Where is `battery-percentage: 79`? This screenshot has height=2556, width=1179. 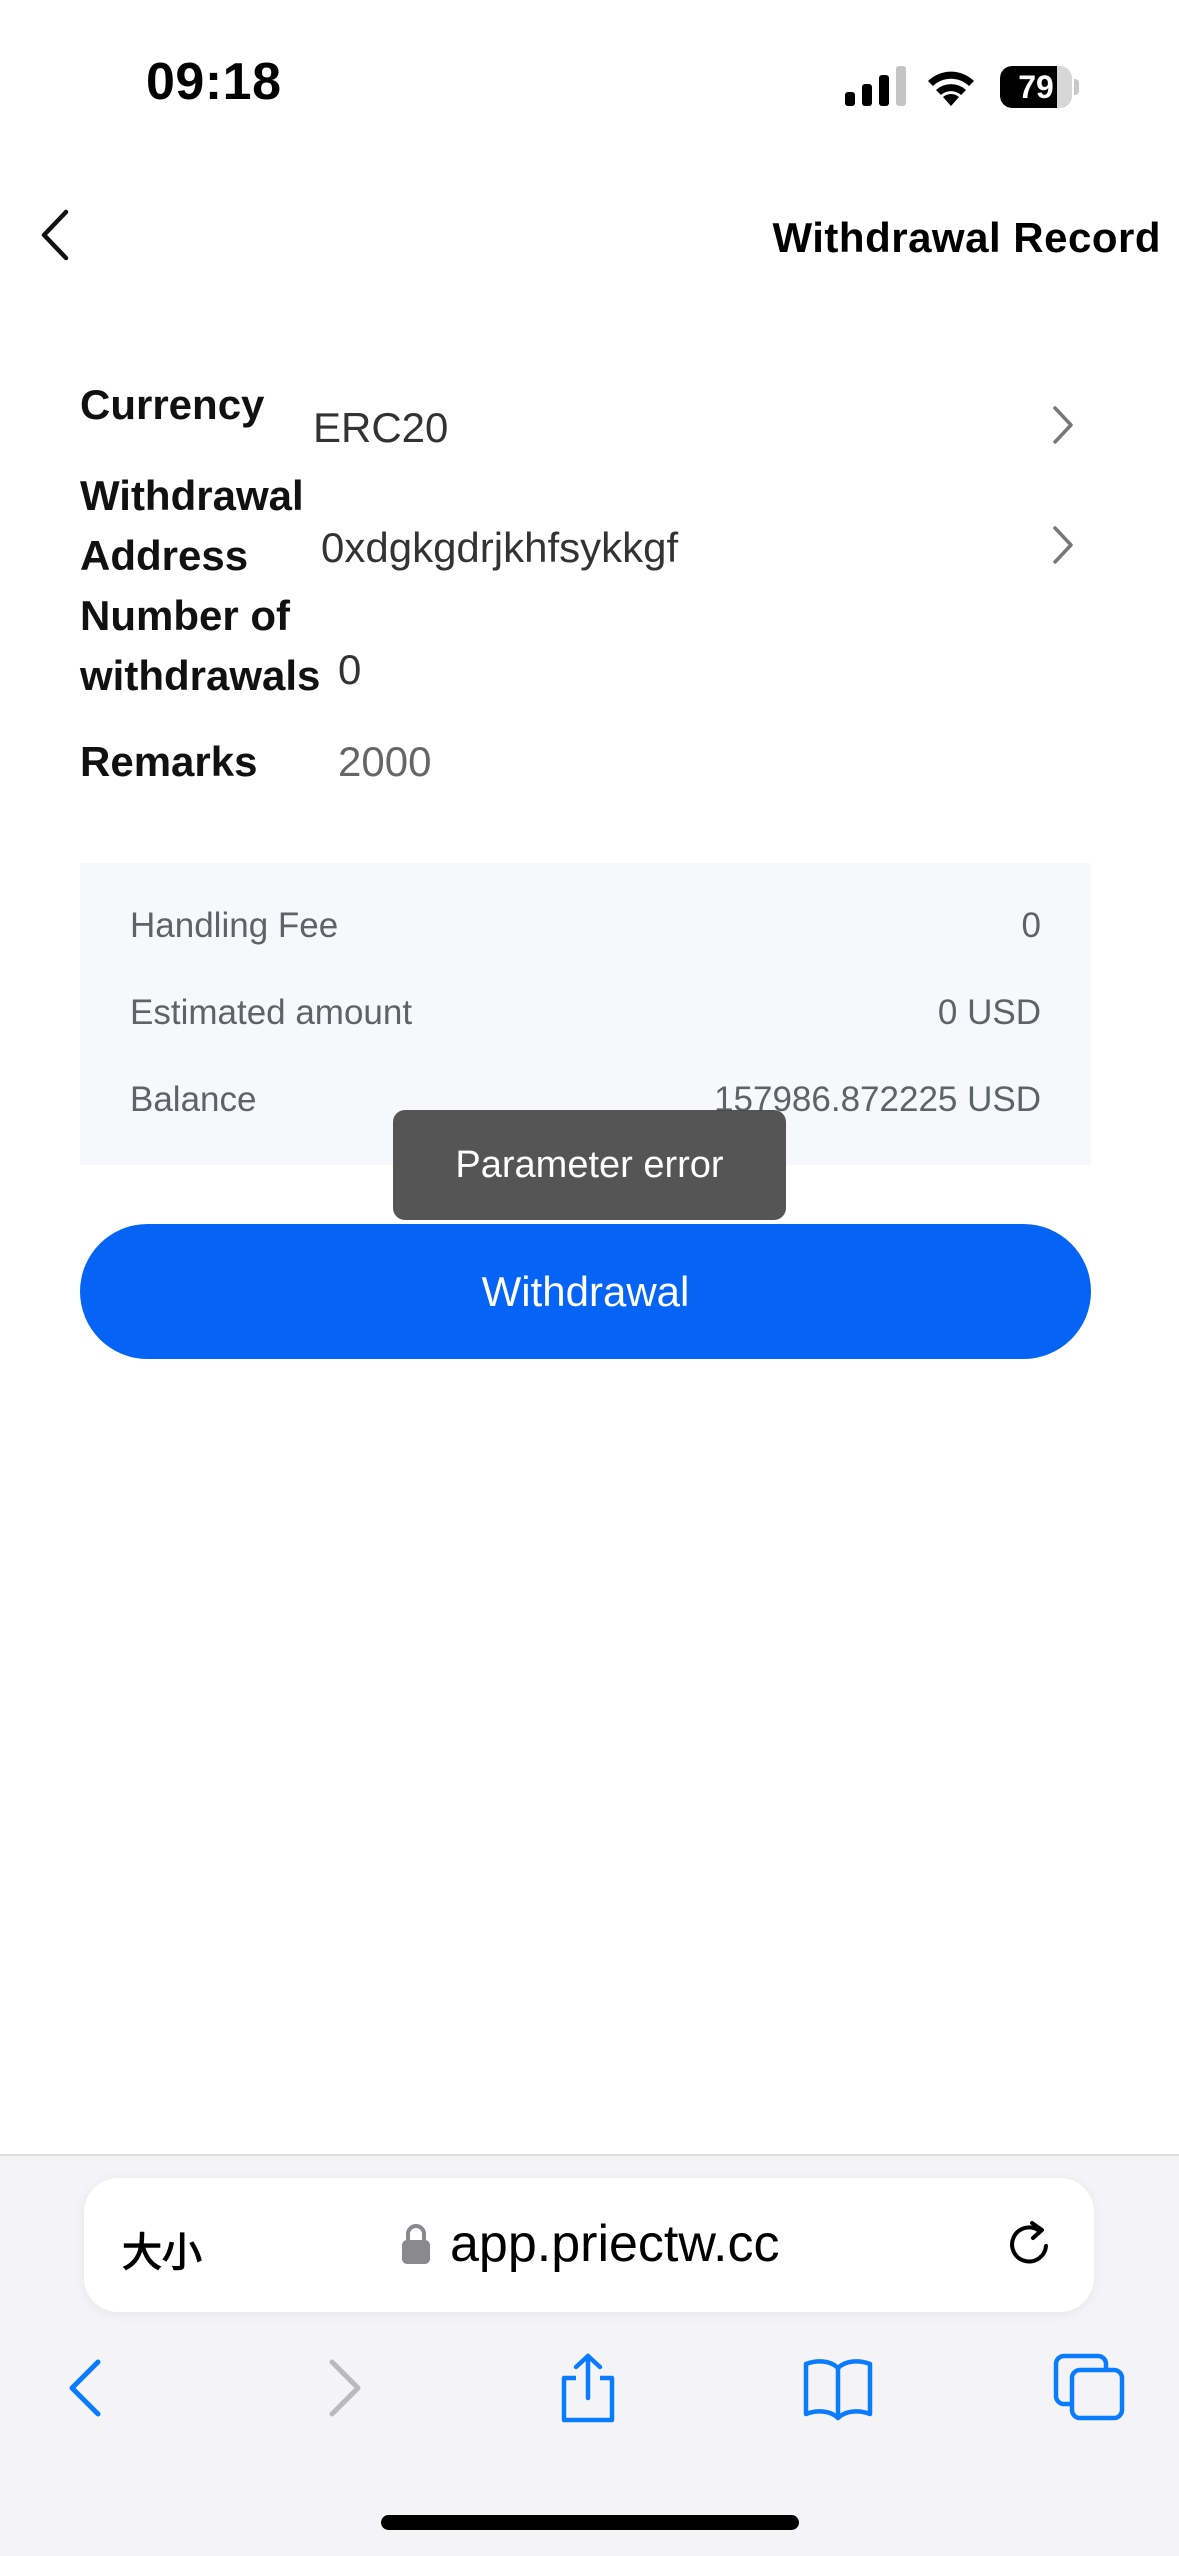 battery-percentage: 79 is located at coordinates (1036, 87).